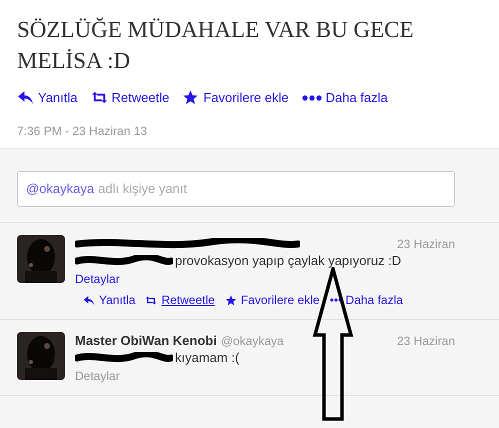  What do you see at coordinates (252, 341) in the screenshot?
I see `author-handle: @okaykaya` at bounding box center [252, 341].